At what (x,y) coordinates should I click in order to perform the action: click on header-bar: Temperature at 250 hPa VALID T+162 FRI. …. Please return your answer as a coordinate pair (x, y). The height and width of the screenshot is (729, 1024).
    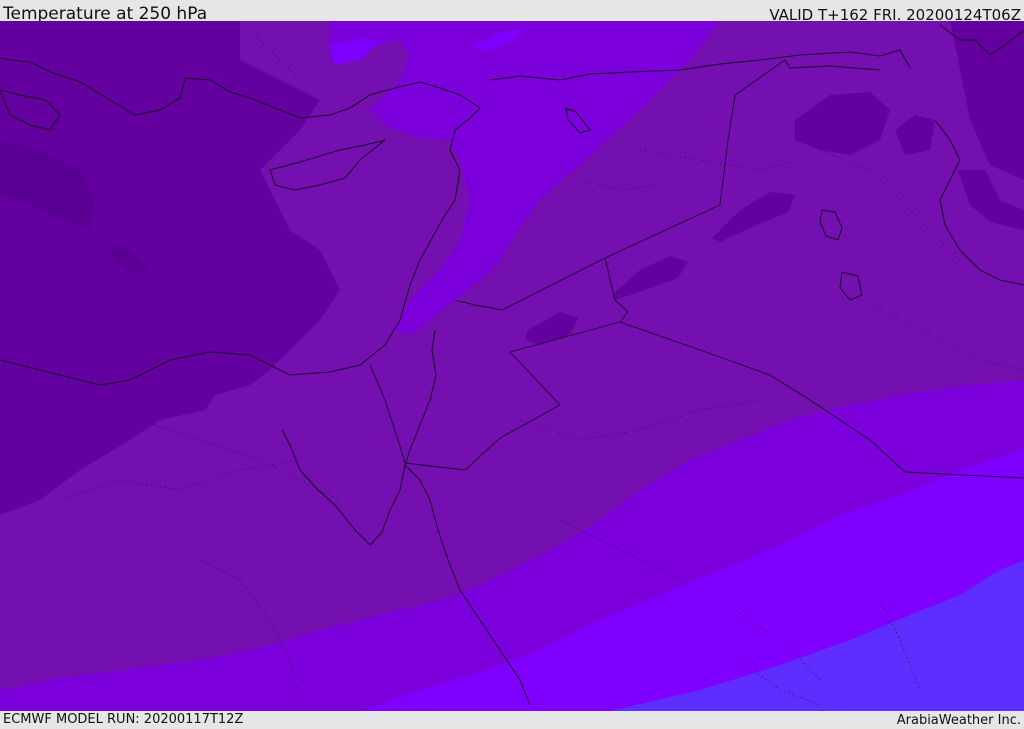
    Looking at the image, I should click on (512, 12).